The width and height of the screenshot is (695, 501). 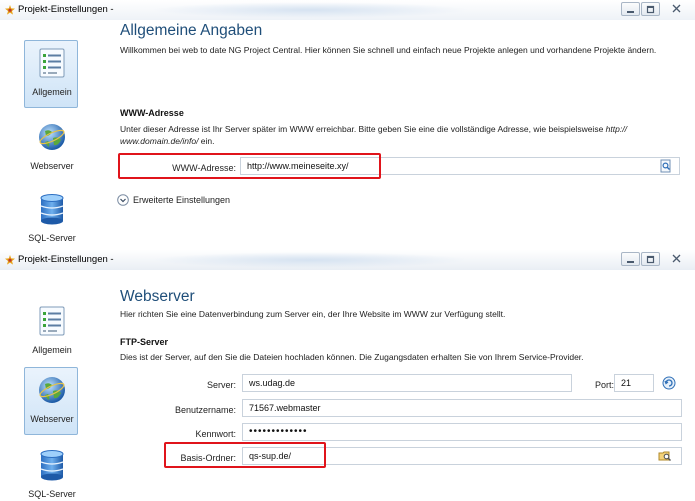 I want to click on server-input: ws.udag.de, so click(x=407, y=383).